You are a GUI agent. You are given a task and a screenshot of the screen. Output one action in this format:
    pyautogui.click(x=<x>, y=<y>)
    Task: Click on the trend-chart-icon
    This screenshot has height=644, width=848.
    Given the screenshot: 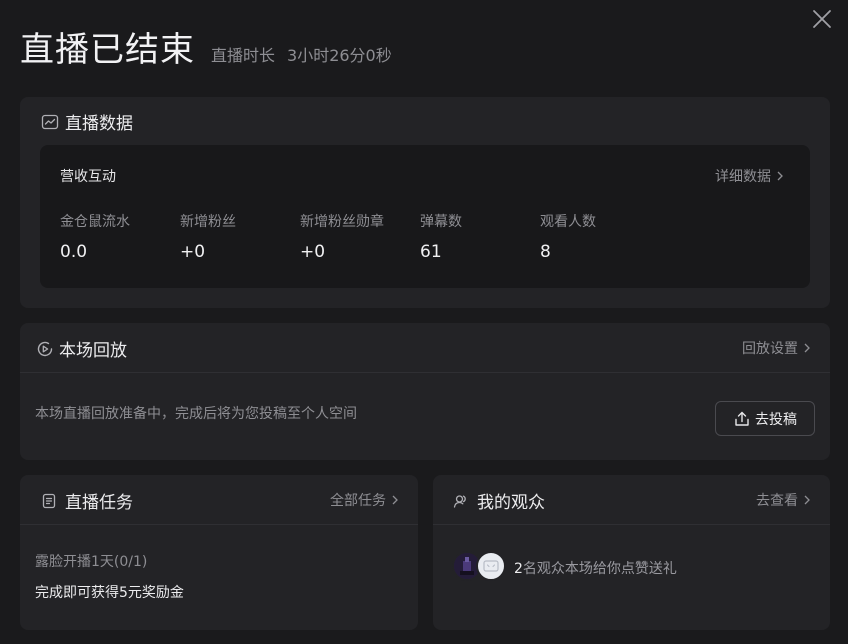 What is the action you would take?
    pyautogui.click(x=50, y=121)
    